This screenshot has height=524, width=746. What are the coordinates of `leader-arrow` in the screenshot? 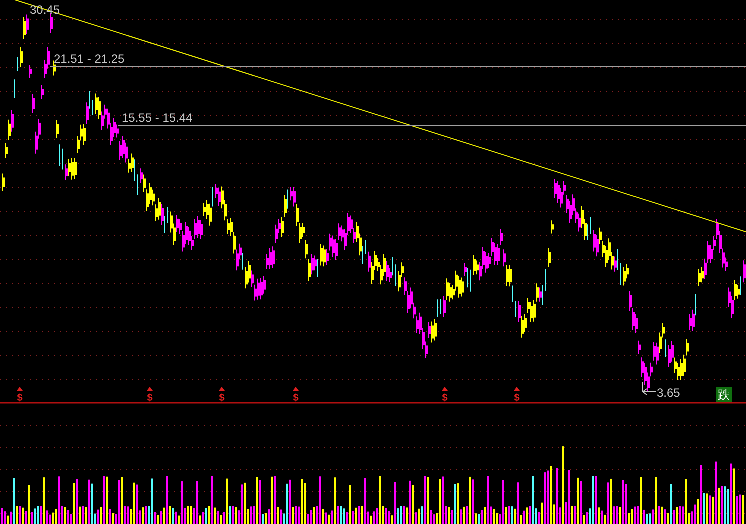 It's located at (649, 389).